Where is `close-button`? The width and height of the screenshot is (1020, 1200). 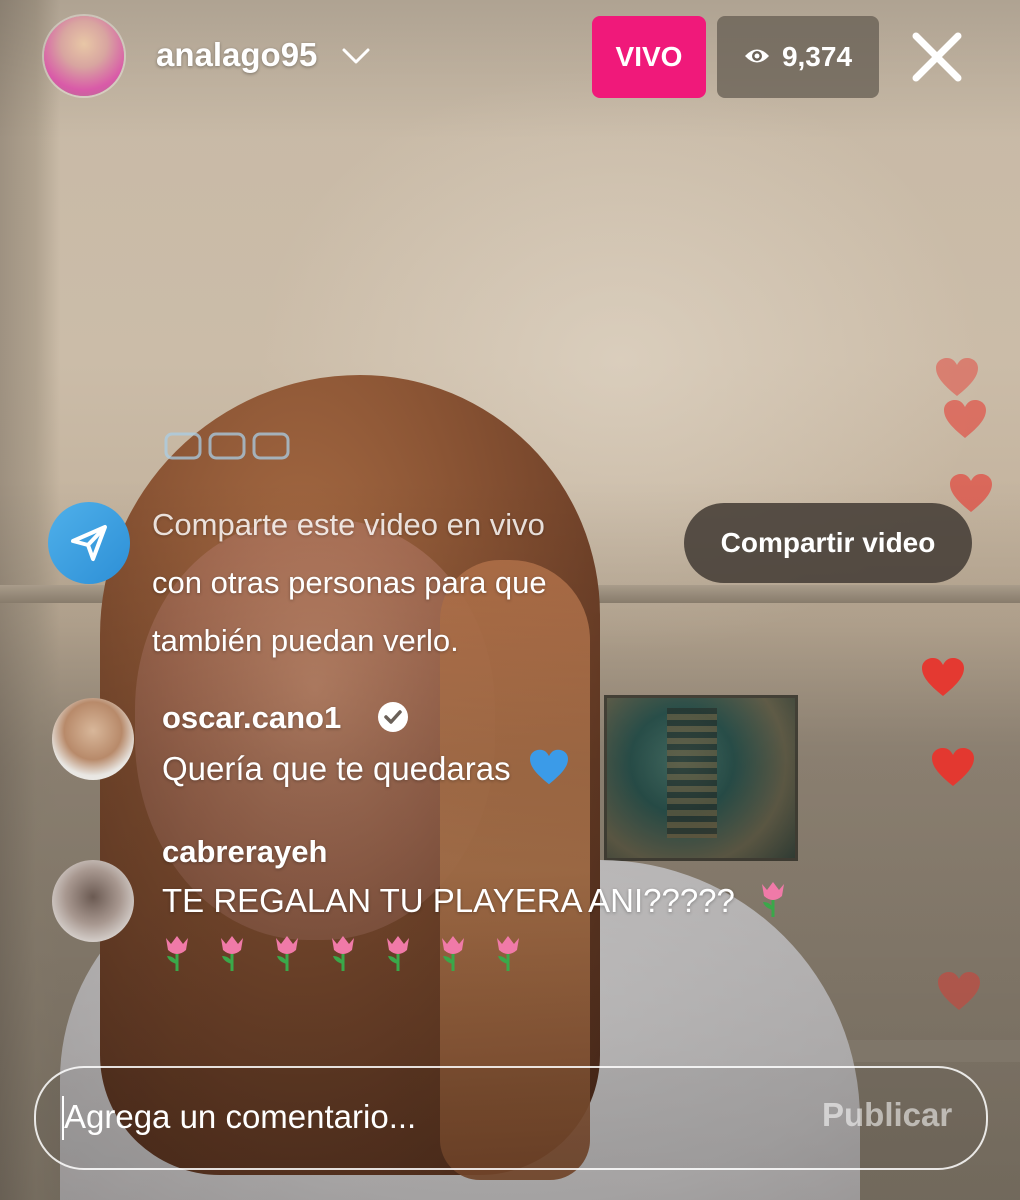 close-button is located at coordinates (937, 59).